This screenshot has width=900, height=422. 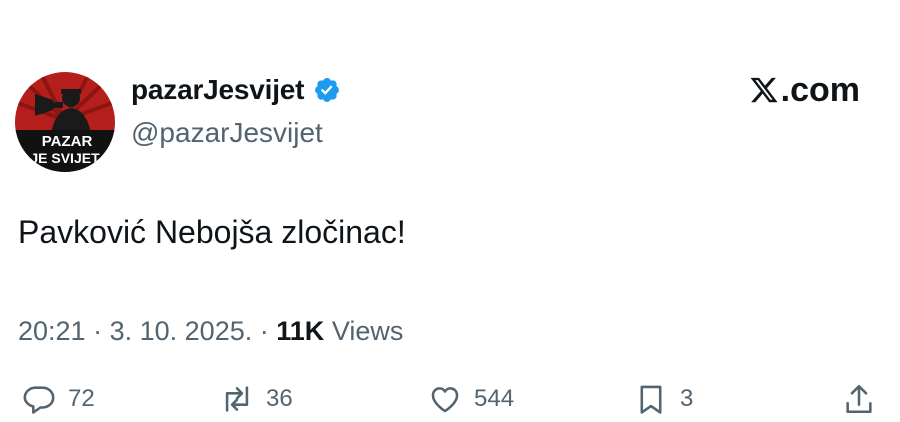 What do you see at coordinates (58, 399) in the screenshot?
I see `reply-button: 72` at bounding box center [58, 399].